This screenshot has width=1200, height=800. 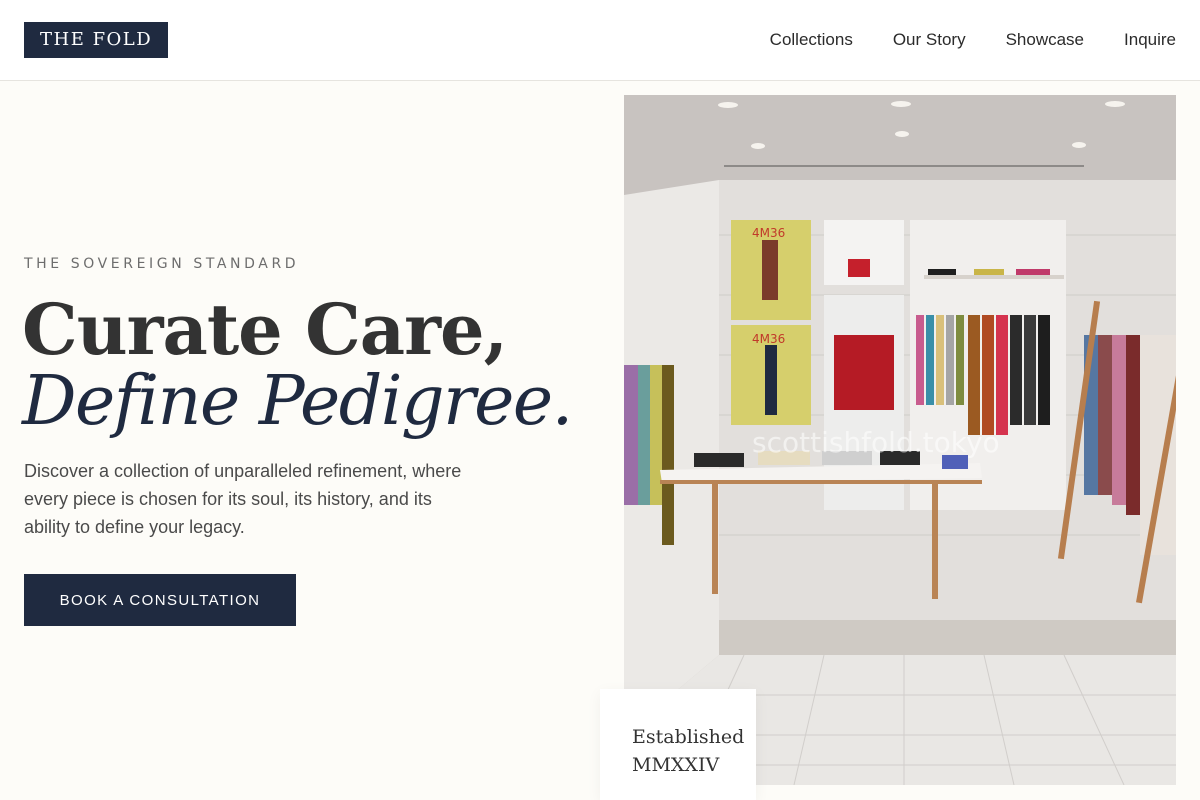 I want to click on hero-headline-line2: Define Pedigree., so click(x=297, y=401).